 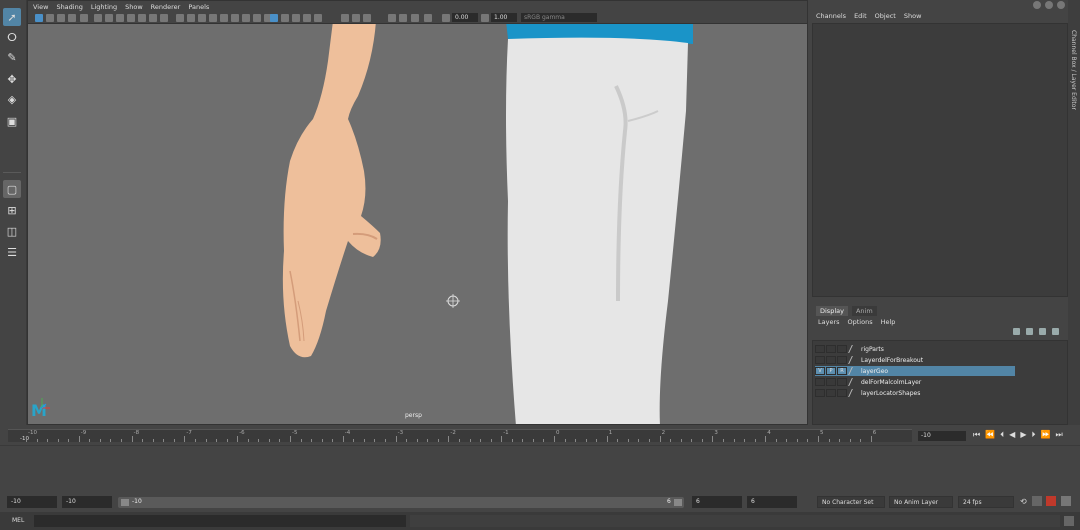 I want to click on step-back-key-icon: ⏪, so click(x=990, y=435).